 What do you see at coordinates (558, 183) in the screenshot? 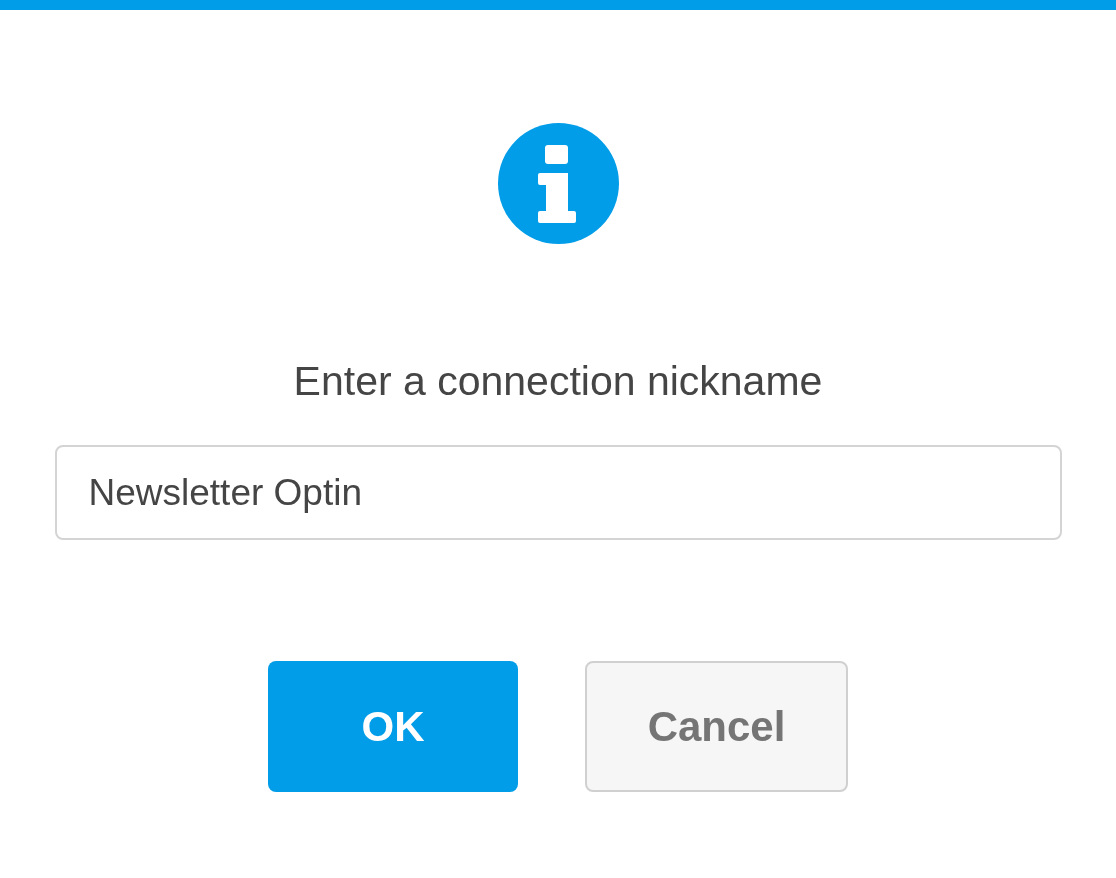
I see `info-icon` at bounding box center [558, 183].